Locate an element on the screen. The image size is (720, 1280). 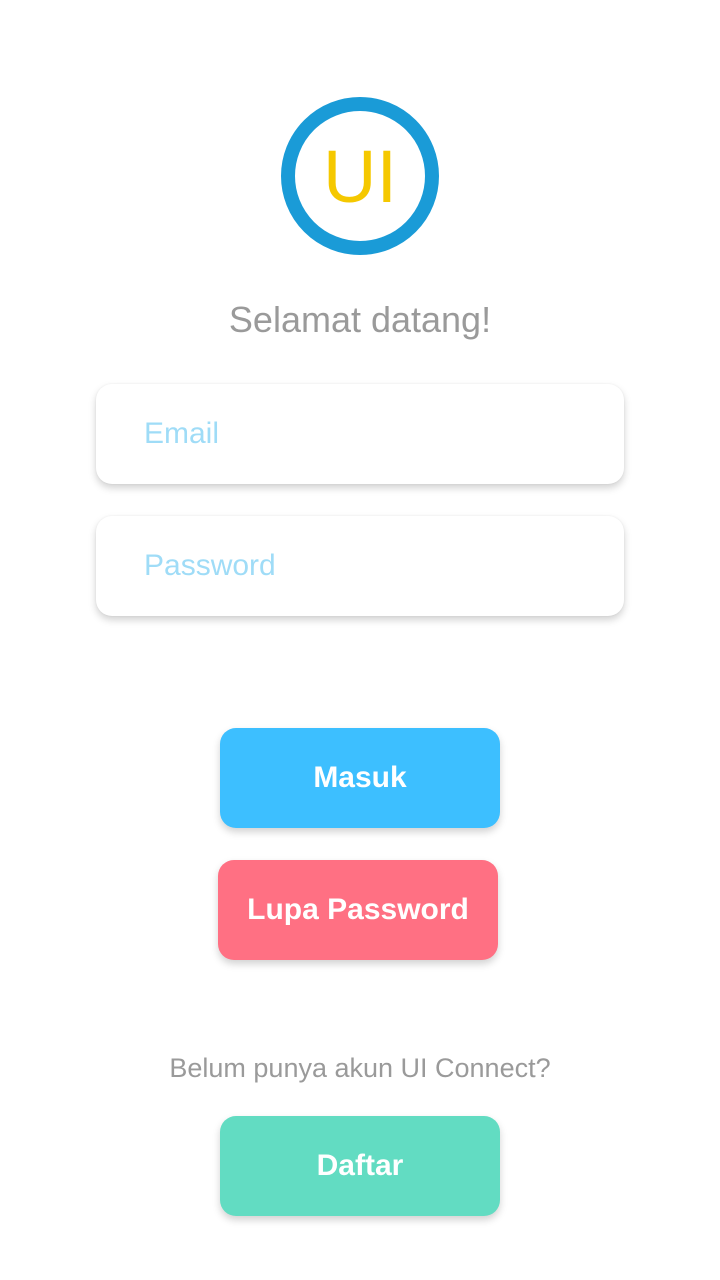
ui-logo: UI is located at coordinates (360, 176).